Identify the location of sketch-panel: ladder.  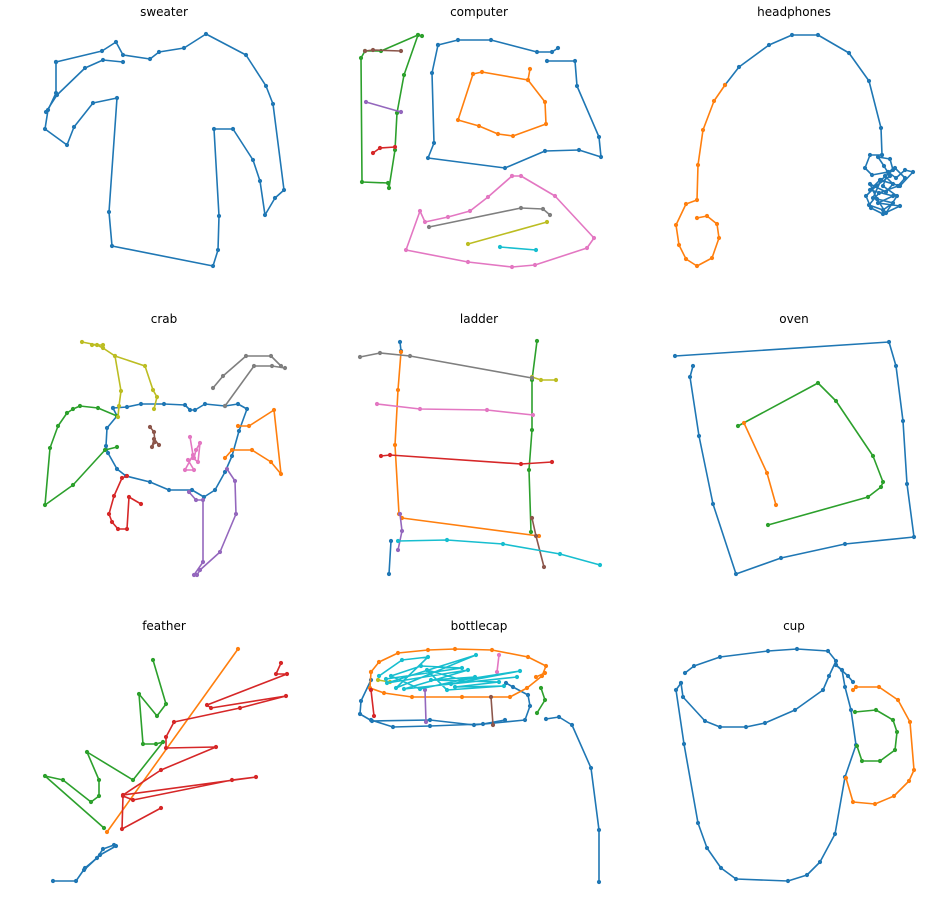
(479, 452).